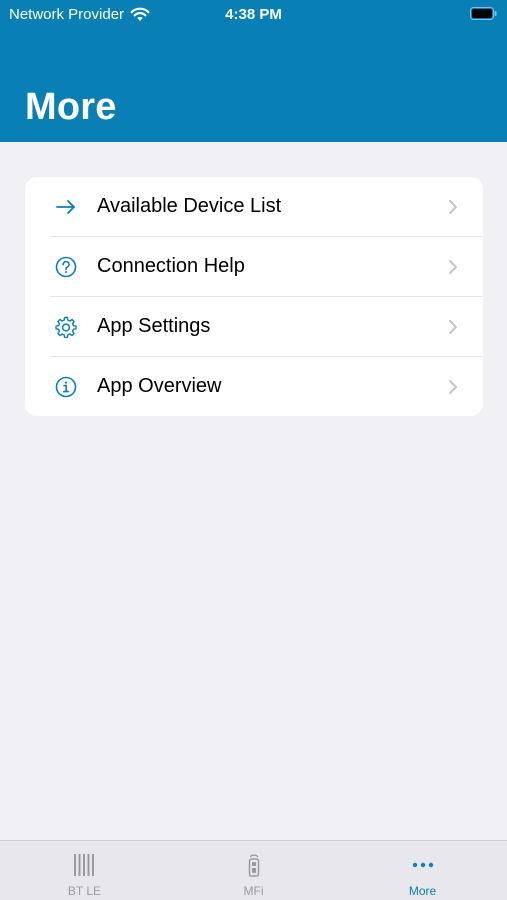  Describe the element at coordinates (189, 206) in the screenshot. I see `menu-item-label: Available Device List` at that location.